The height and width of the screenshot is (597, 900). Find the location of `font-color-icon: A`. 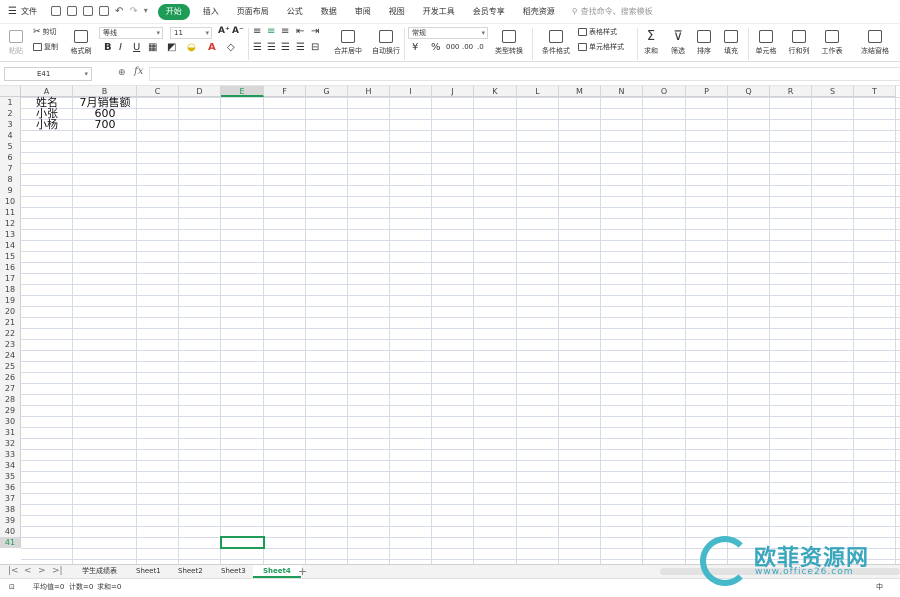

font-color-icon: A is located at coordinates (212, 47).